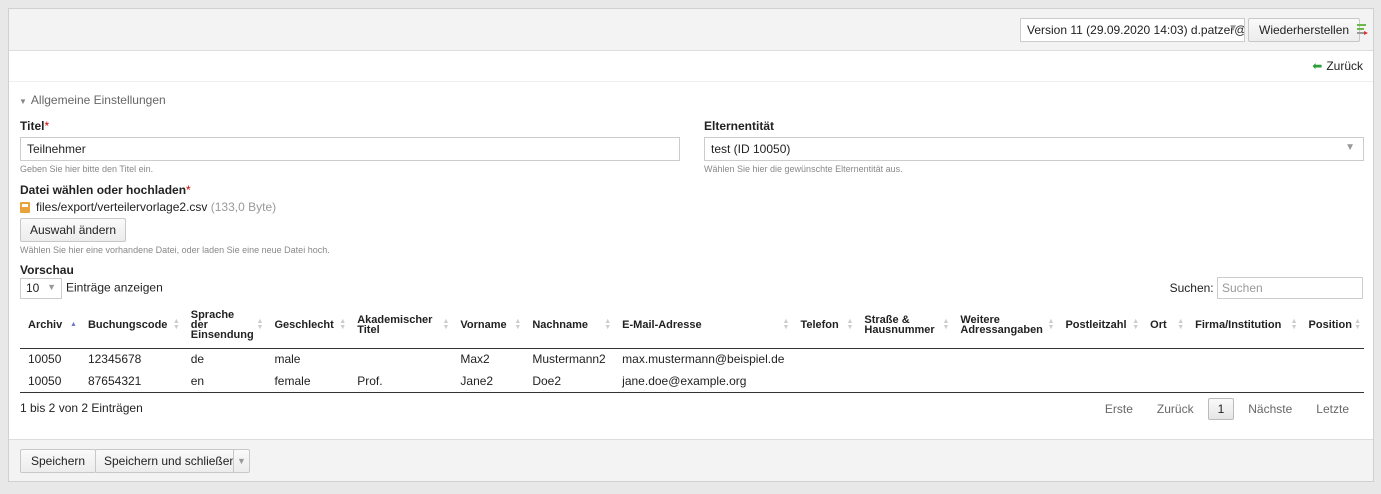 The width and height of the screenshot is (1381, 494). I want to click on column-header: Geschlecht ▲ ▼, so click(308, 325).